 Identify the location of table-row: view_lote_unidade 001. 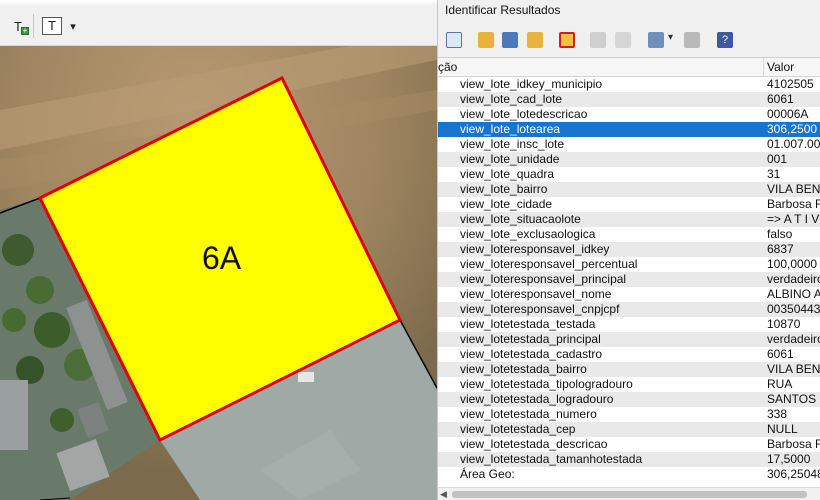
(629, 159).